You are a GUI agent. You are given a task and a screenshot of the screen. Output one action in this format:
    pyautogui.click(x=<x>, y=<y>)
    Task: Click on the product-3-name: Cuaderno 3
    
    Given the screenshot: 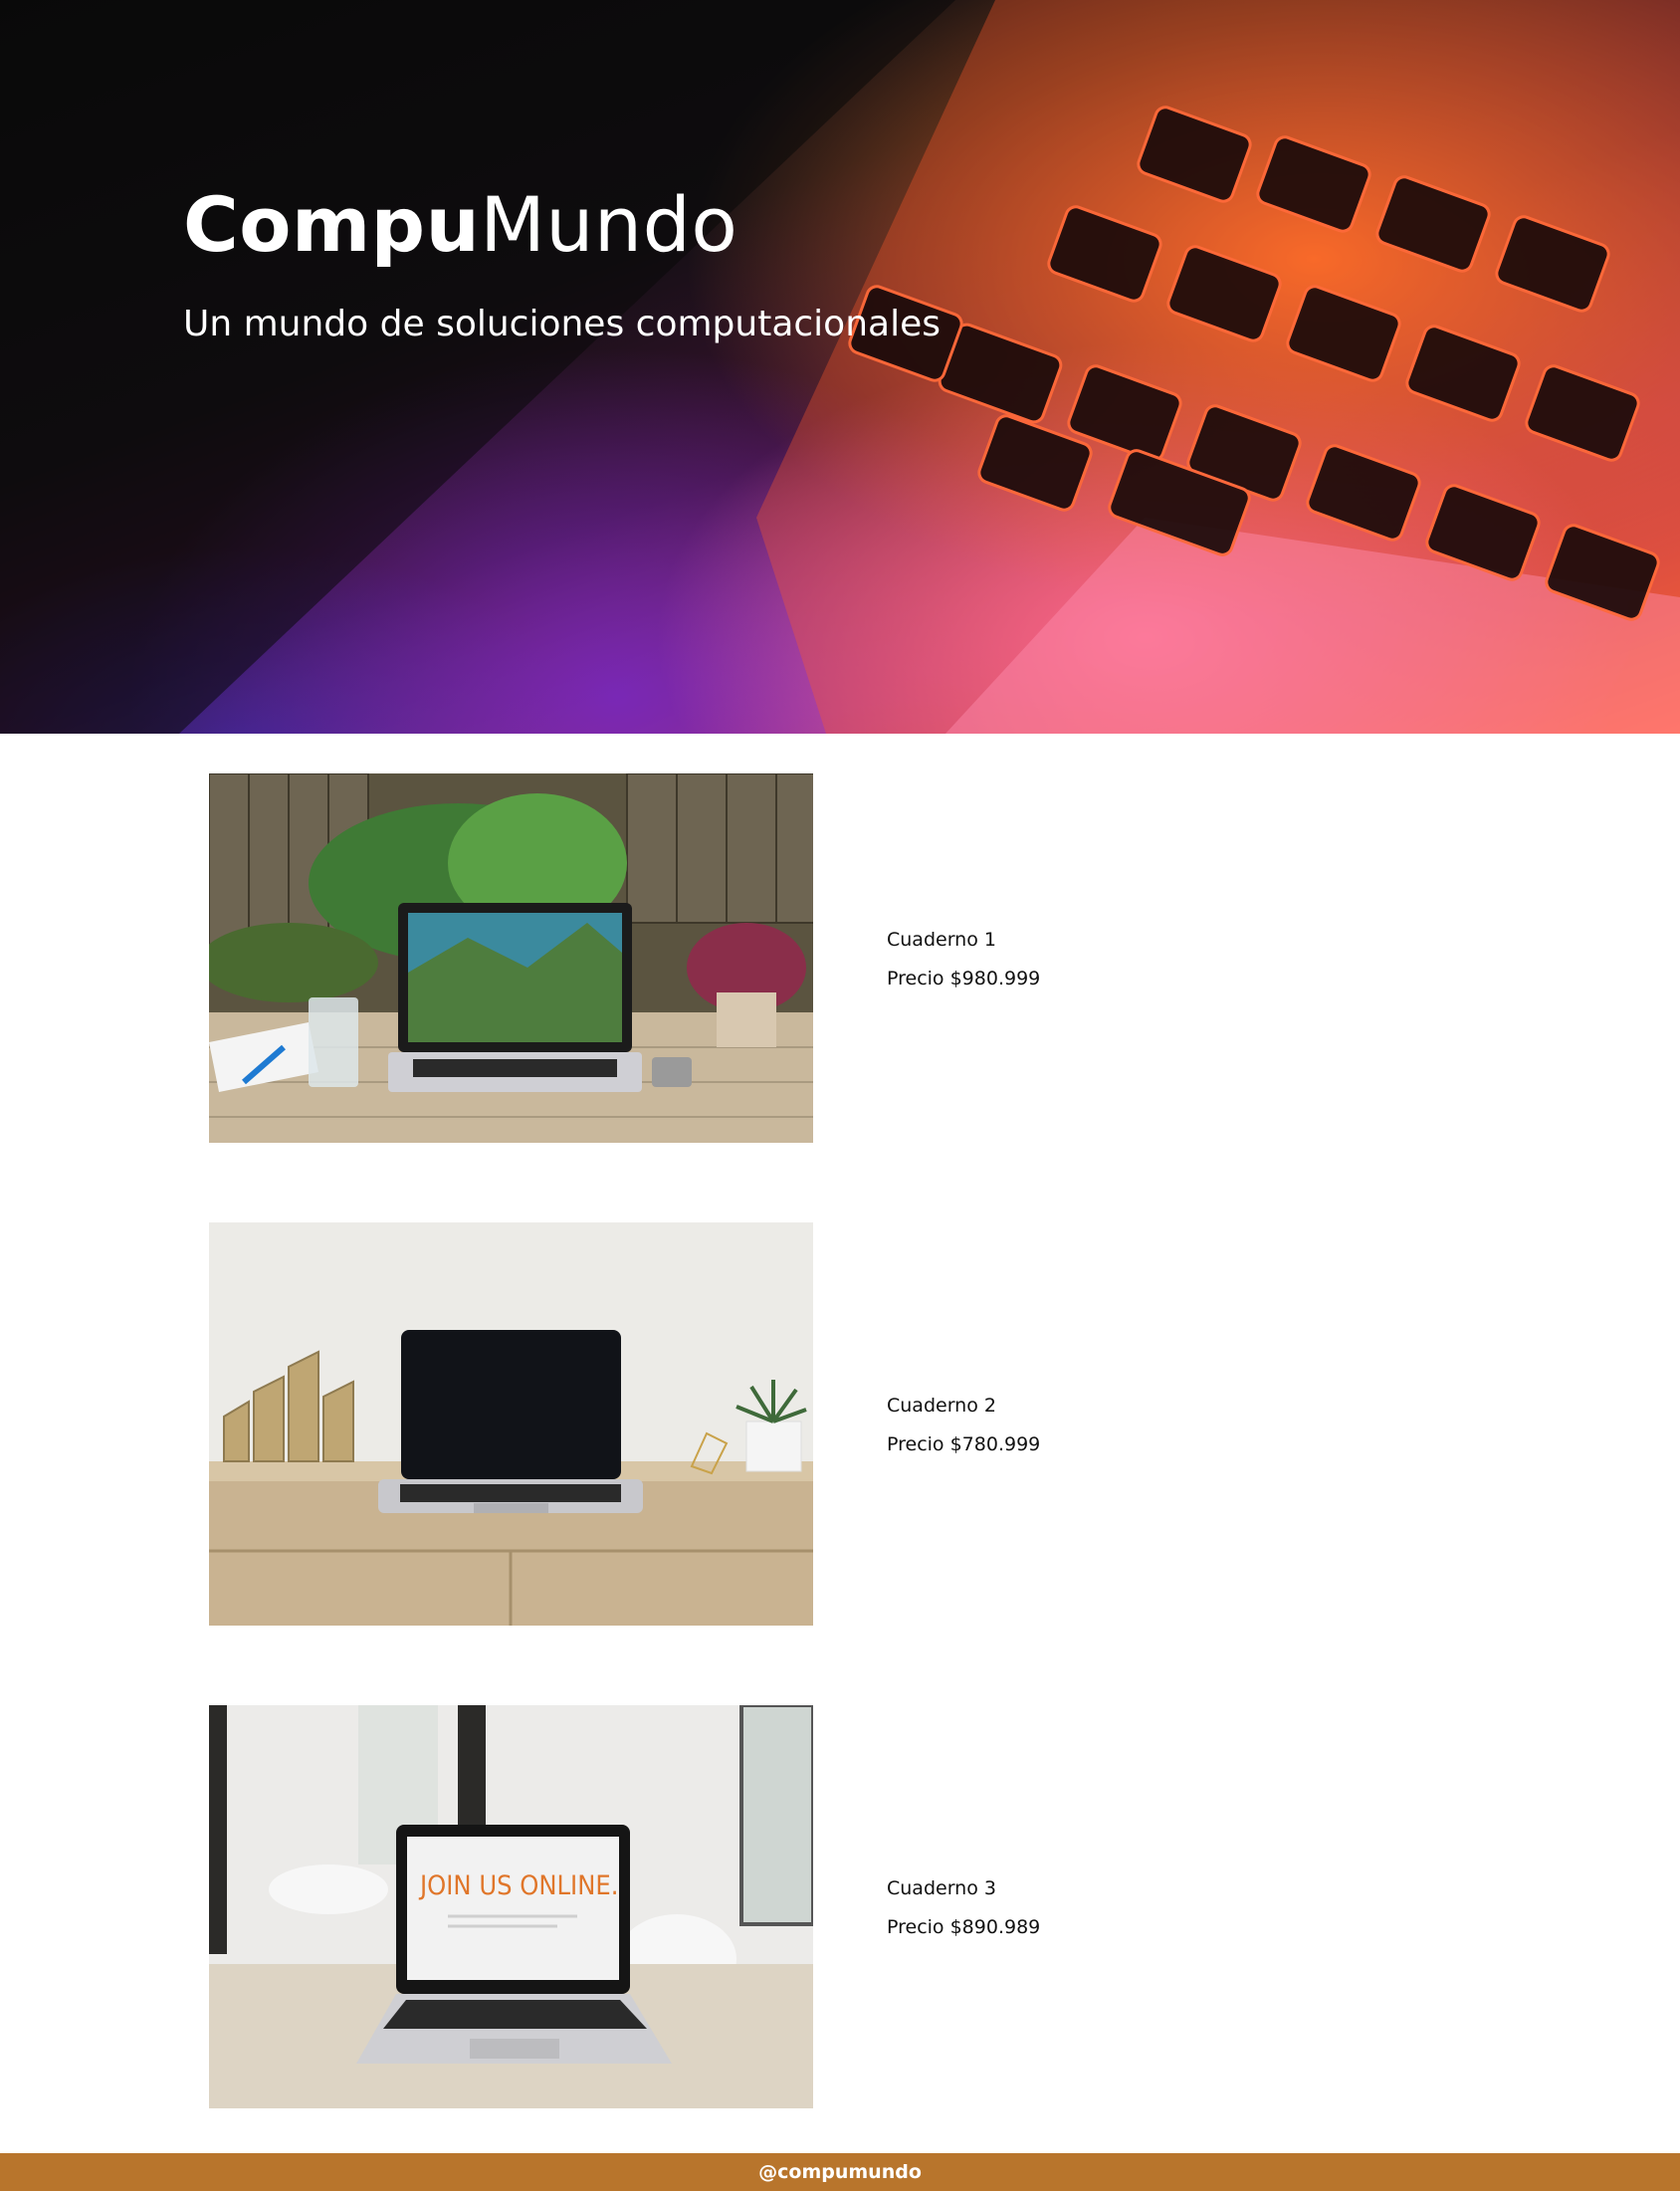 What is the action you would take?
    pyautogui.click(x=941, y=1888)
    